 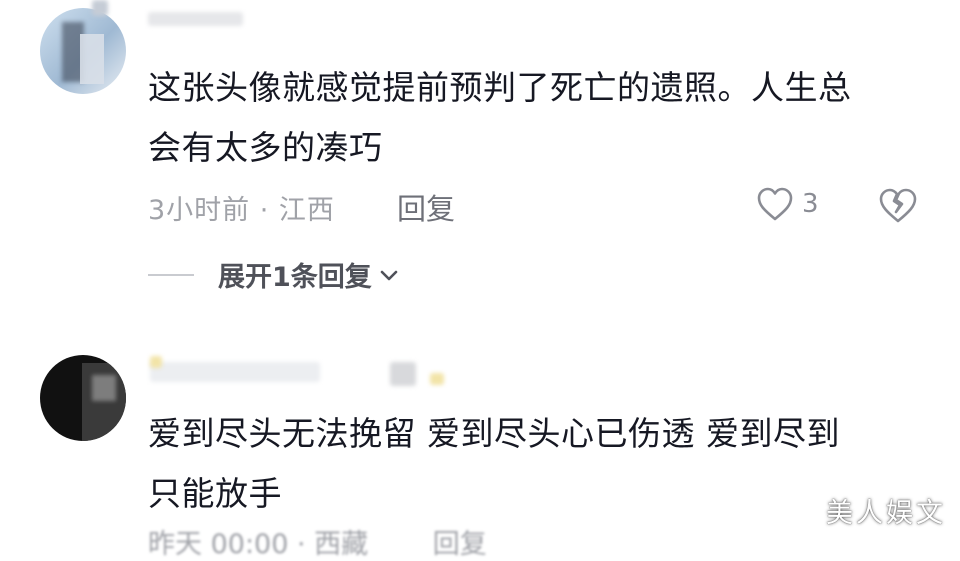 I want to click on like-button: 3, so click(x=787, y=204).